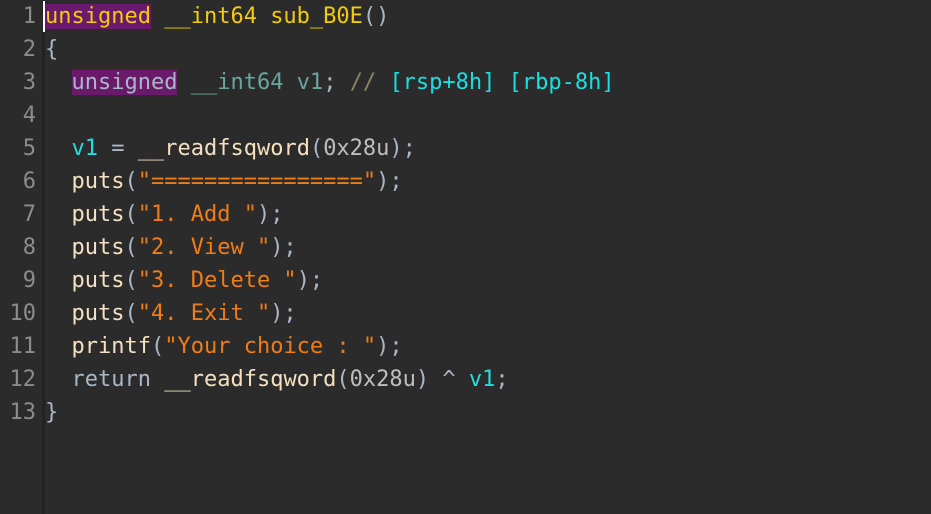 The image size is (931, 514). I want to click on code-line: 12 return __readfsqword(0x28u) ^ v1;, so click(465, 379).